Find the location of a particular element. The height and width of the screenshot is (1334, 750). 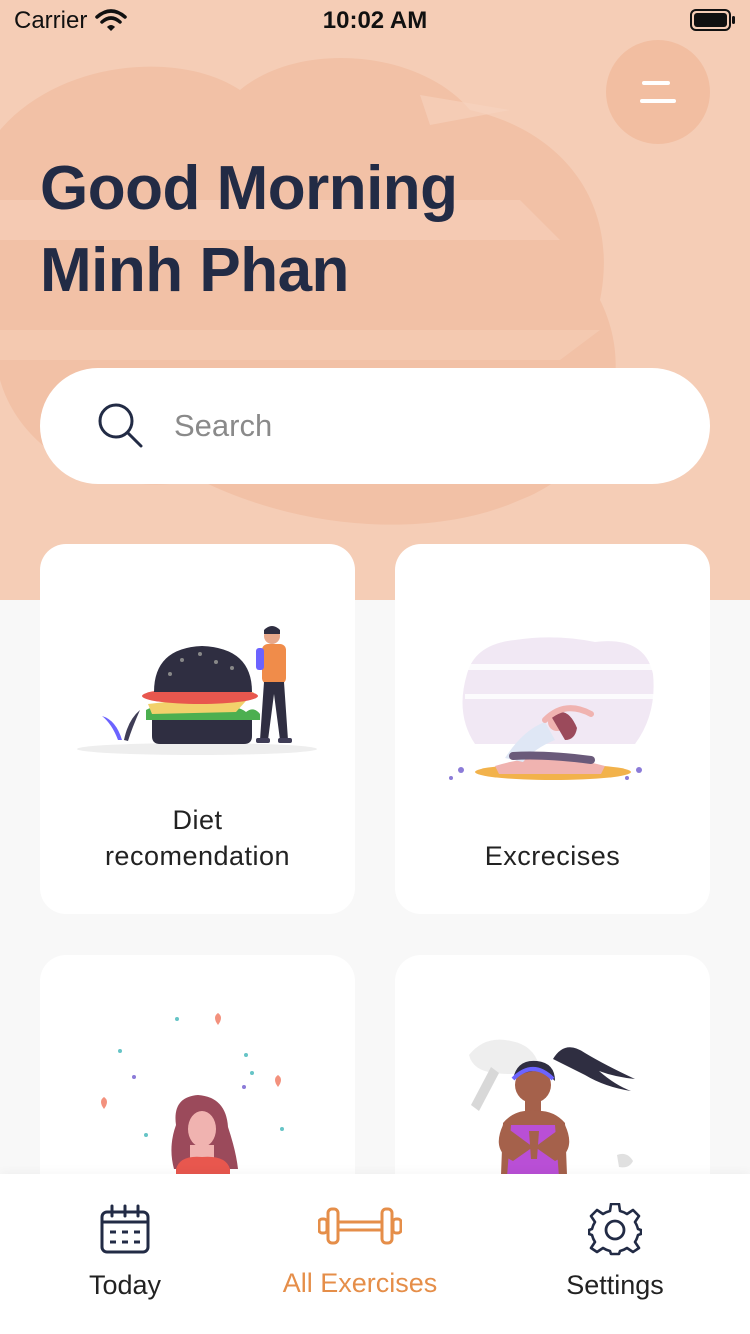

burger-person-illustration is located at coordinates (197, 690).